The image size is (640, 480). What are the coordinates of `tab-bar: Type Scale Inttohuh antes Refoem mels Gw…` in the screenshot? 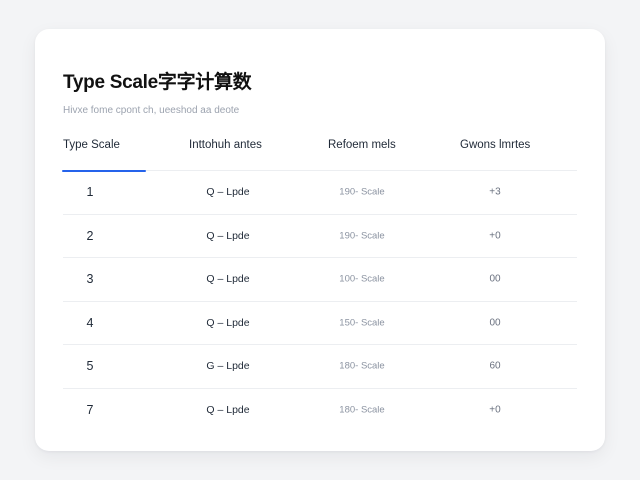 It's located at (319, 155).